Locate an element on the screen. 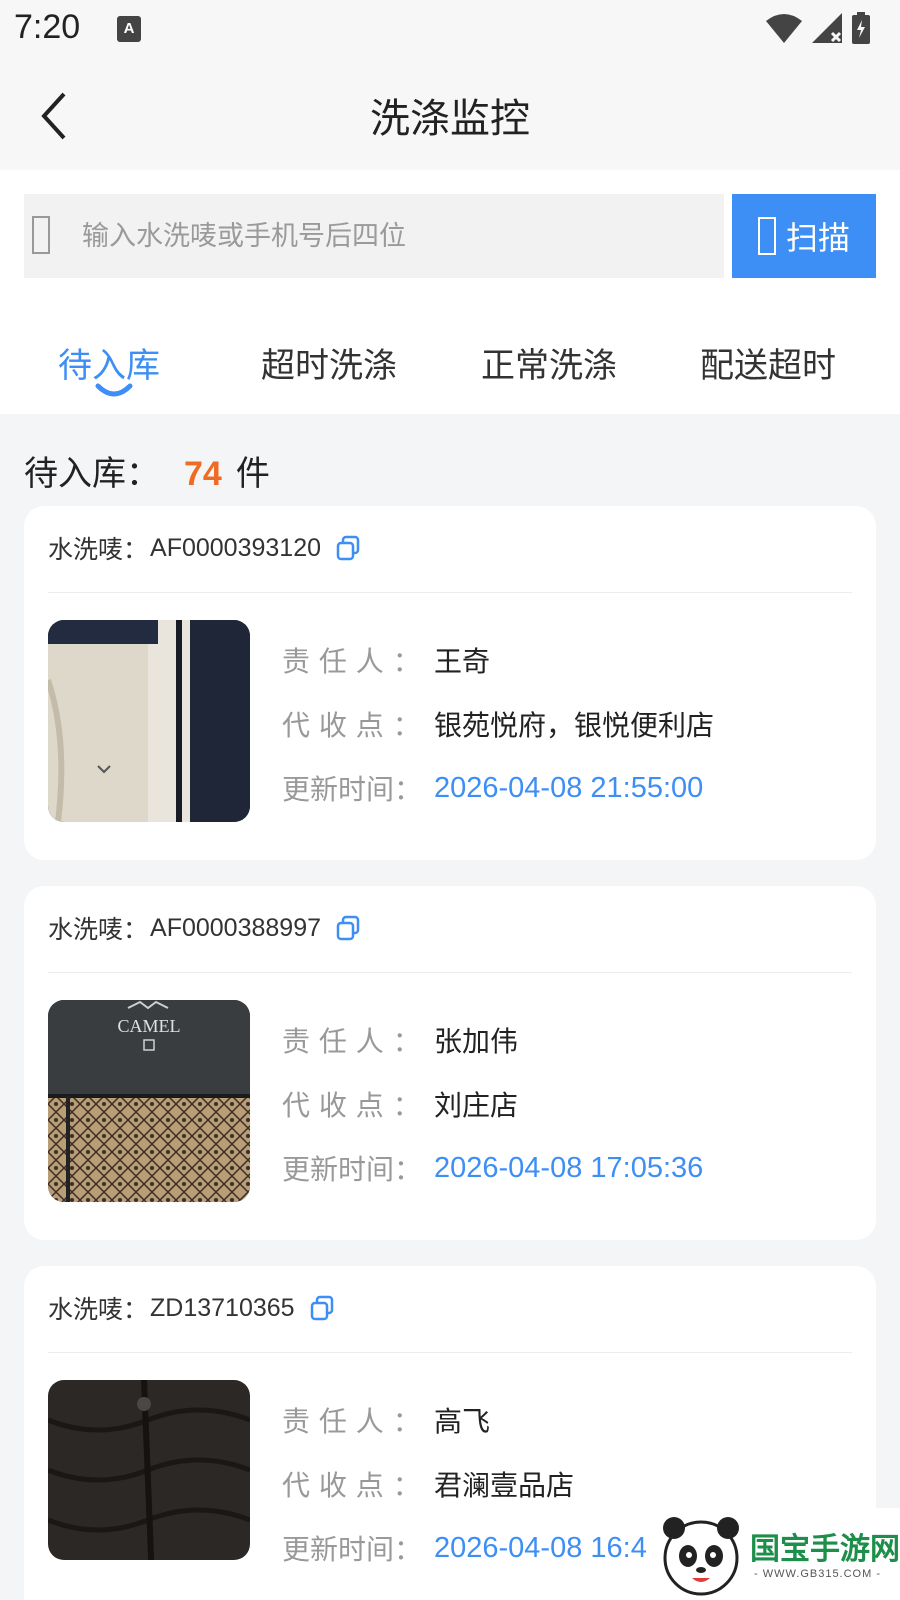 This screenshot has height=1600, width=900. tab-delivery-overtime: 配送超时 is located at coordinates (768, 362).